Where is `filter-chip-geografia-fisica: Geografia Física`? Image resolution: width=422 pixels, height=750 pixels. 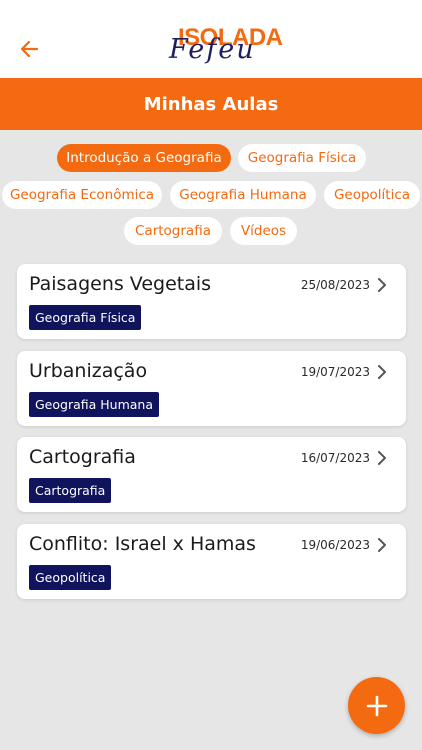 filter-chip-geografia-fisica: Geografia Física is located at coordinates (302, 158).